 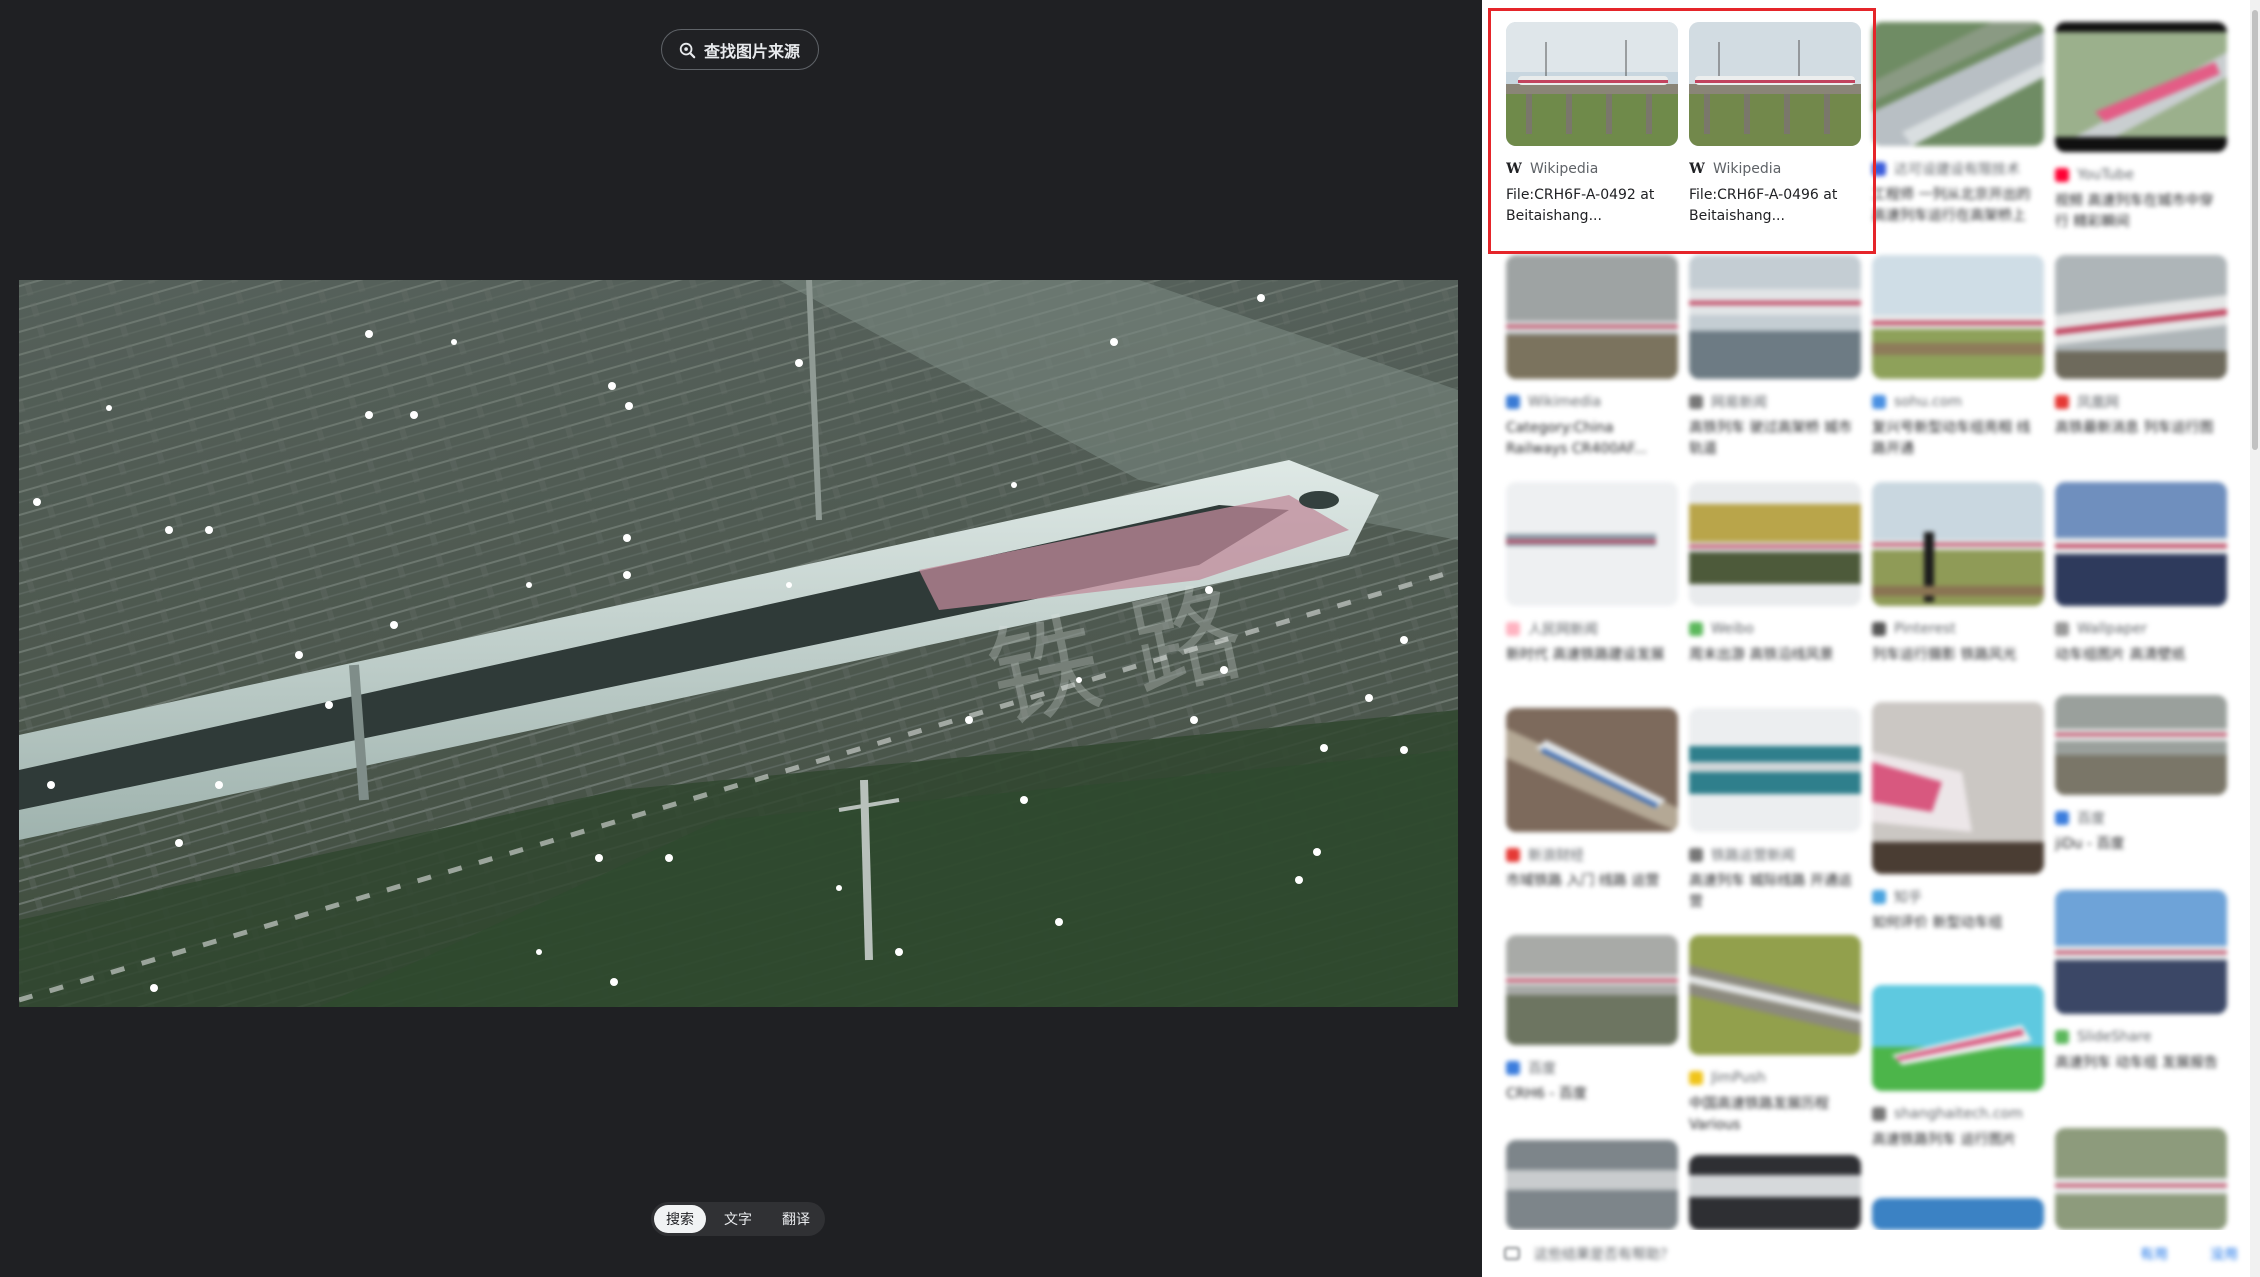 I want to click on result-card: 网易新闻 高铁列车 驶过高架桥 城市轨道, so click(x=1775, y=357).